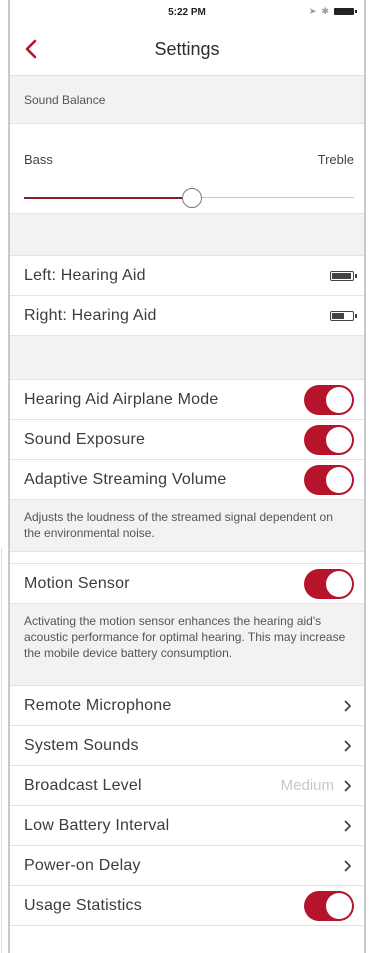 The image size is (374, 953). I want to click on navigation-bar: Settings, so click(187, 50).